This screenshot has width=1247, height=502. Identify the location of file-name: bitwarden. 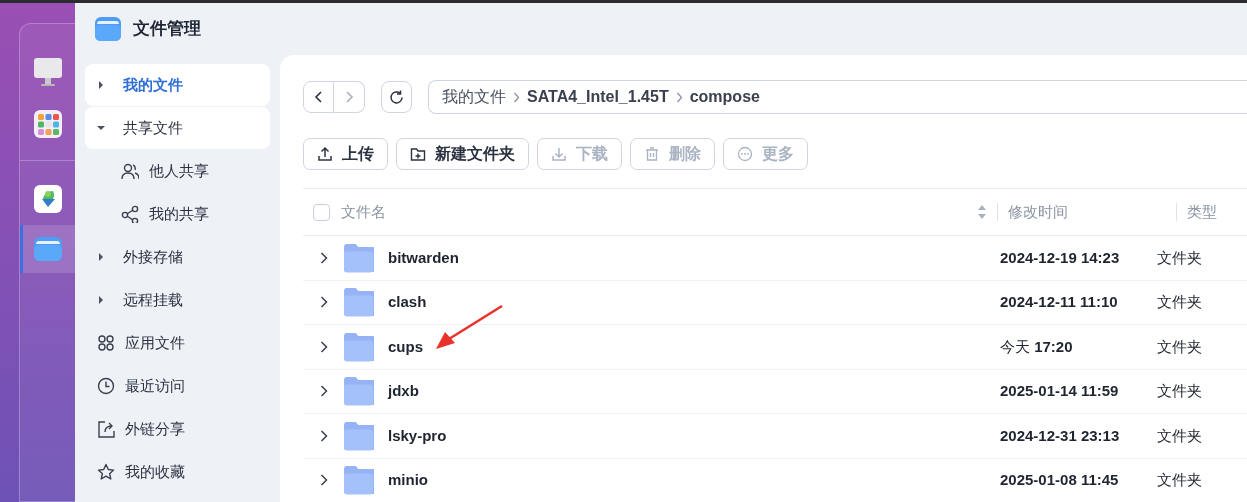
(688, 257).